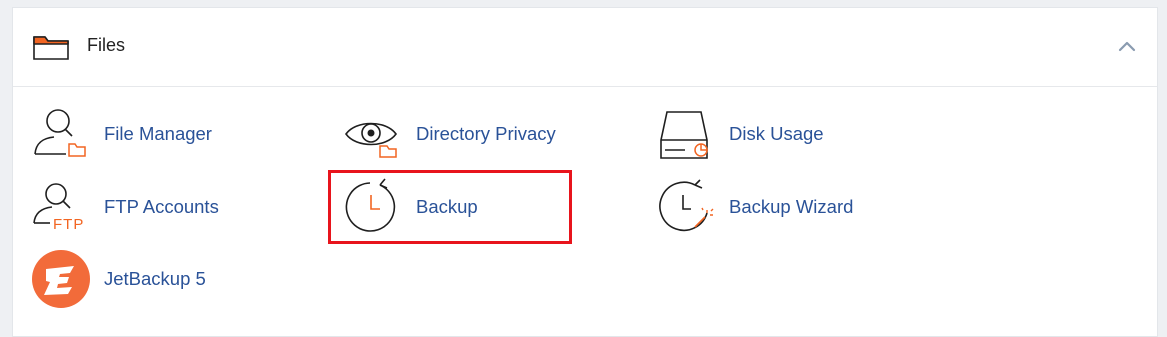  What do you see at coordinates (51, 48) in the screenshot?
I see `folder-icon` at bounding box center [51, 48].